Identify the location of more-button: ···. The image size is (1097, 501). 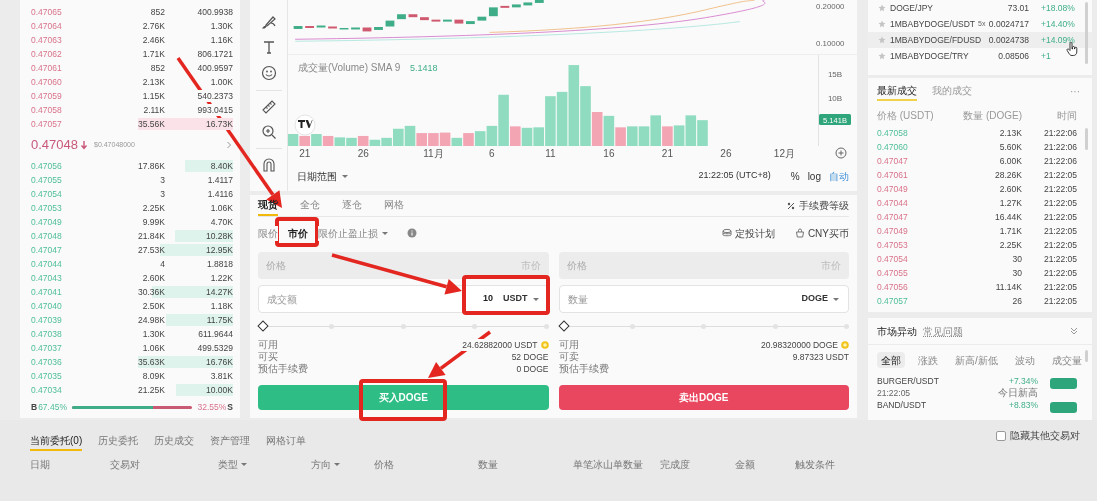
(1075, 91).